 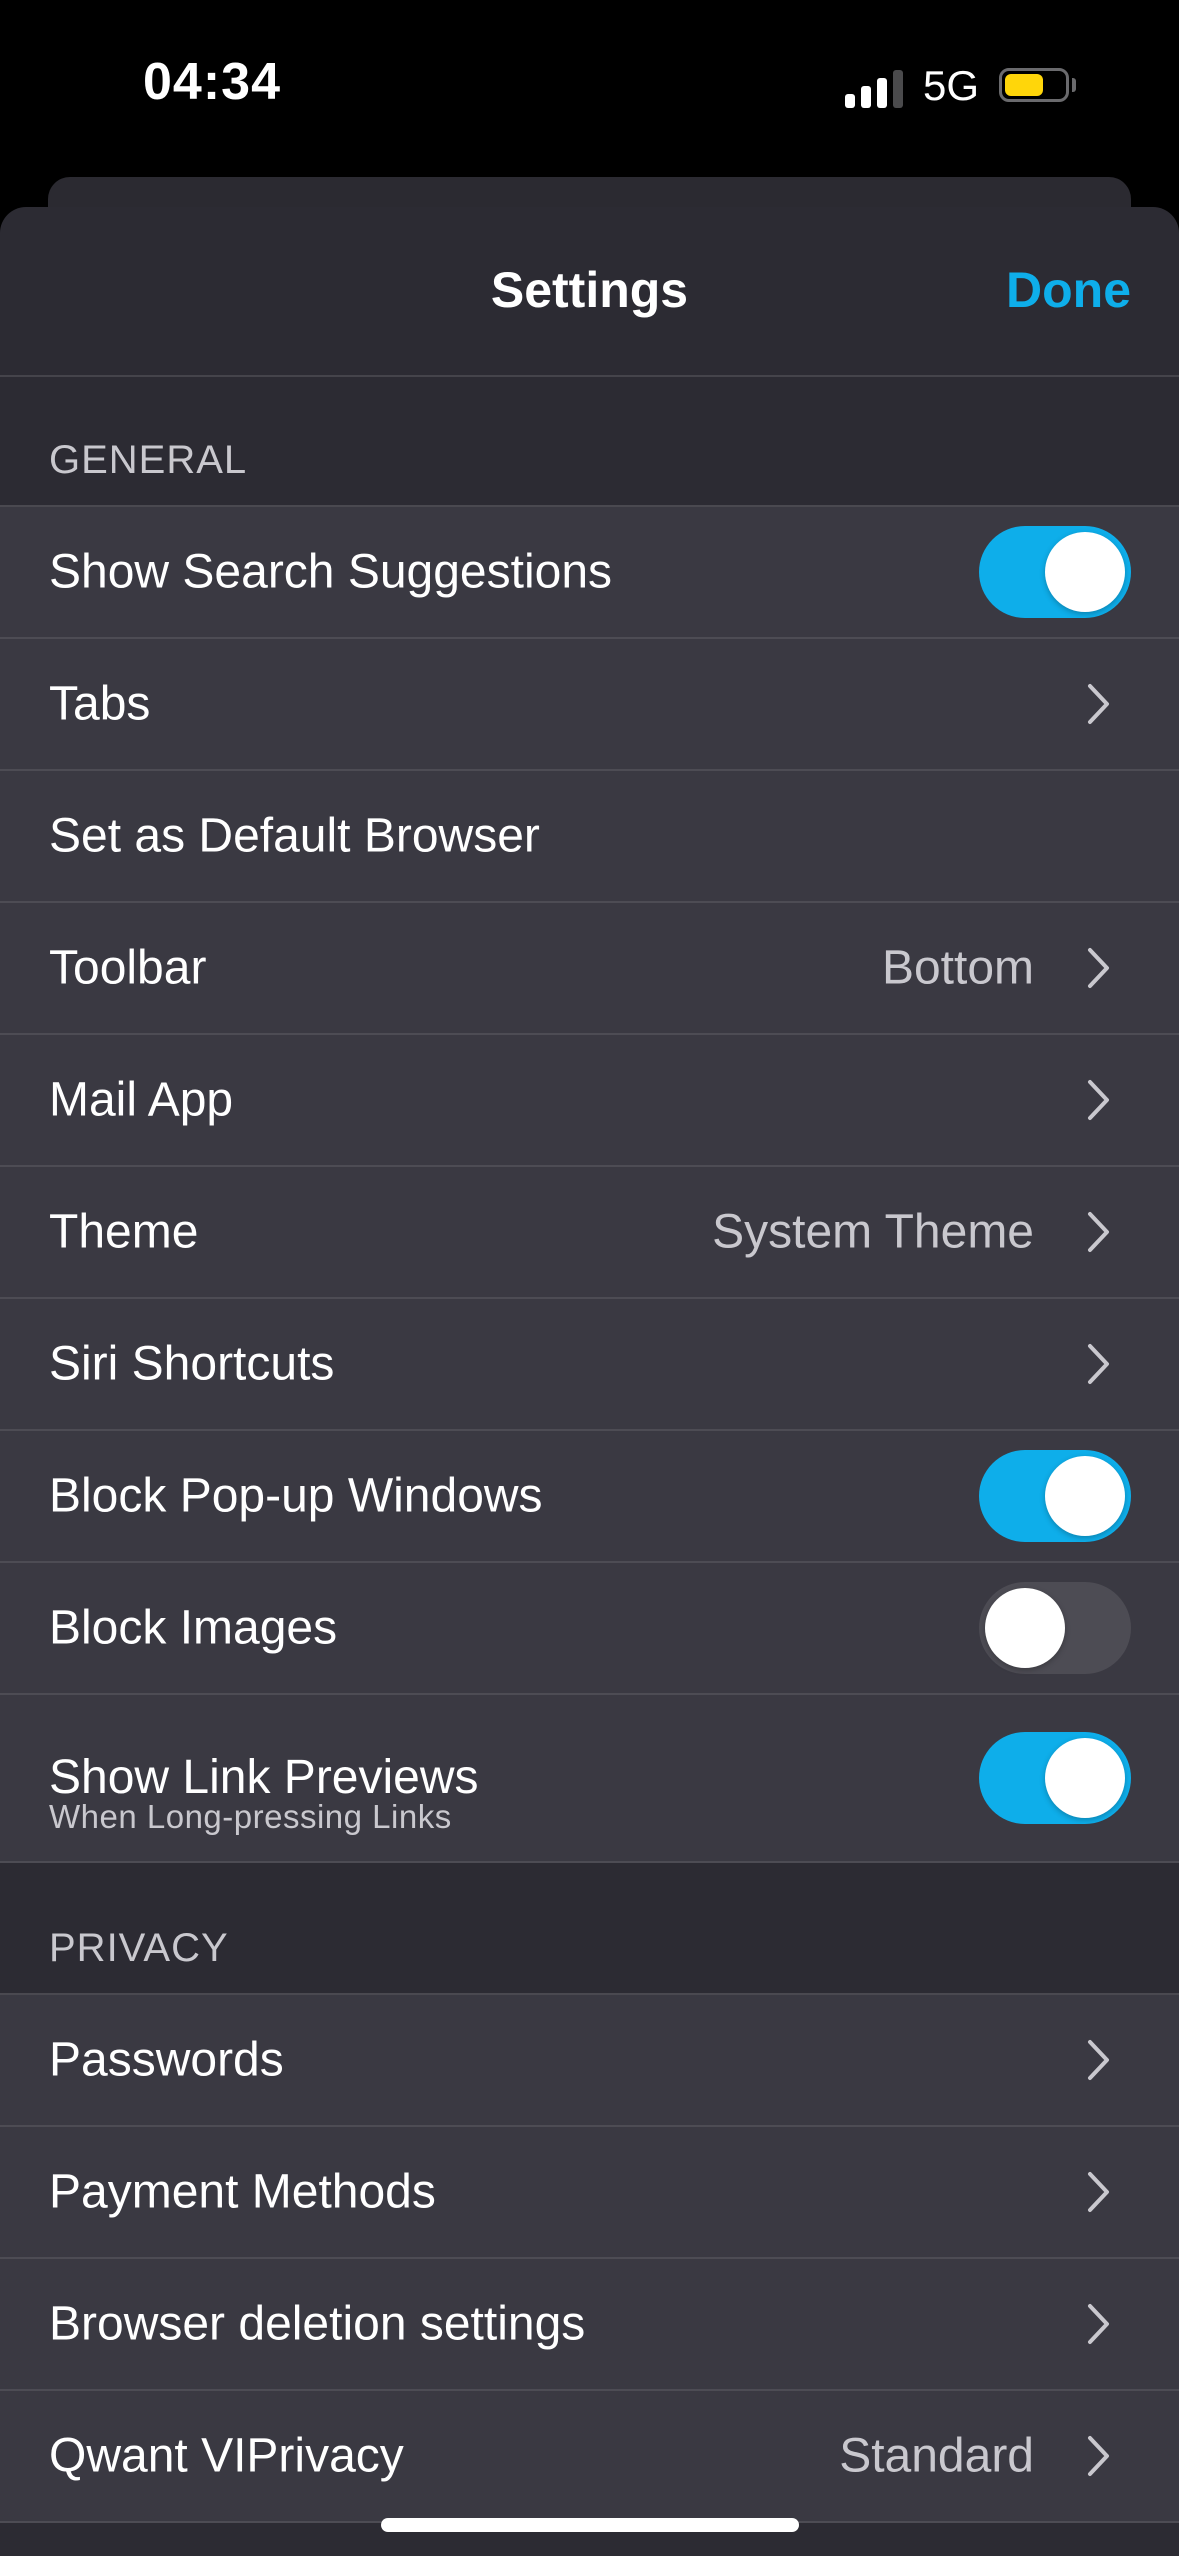 What do you see at coordinates (1068, 290) in the screenshot?
I see `done-button: Done` at bounding box center [1068, 290].